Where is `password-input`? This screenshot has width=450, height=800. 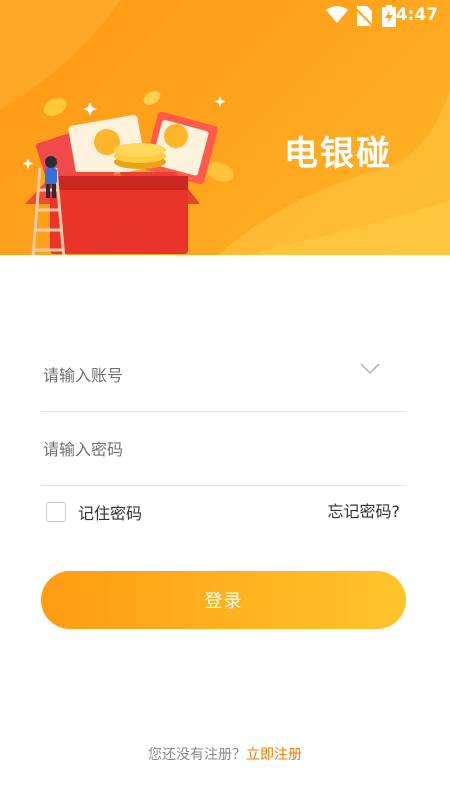 password-input is located at coordinates (193, 449).